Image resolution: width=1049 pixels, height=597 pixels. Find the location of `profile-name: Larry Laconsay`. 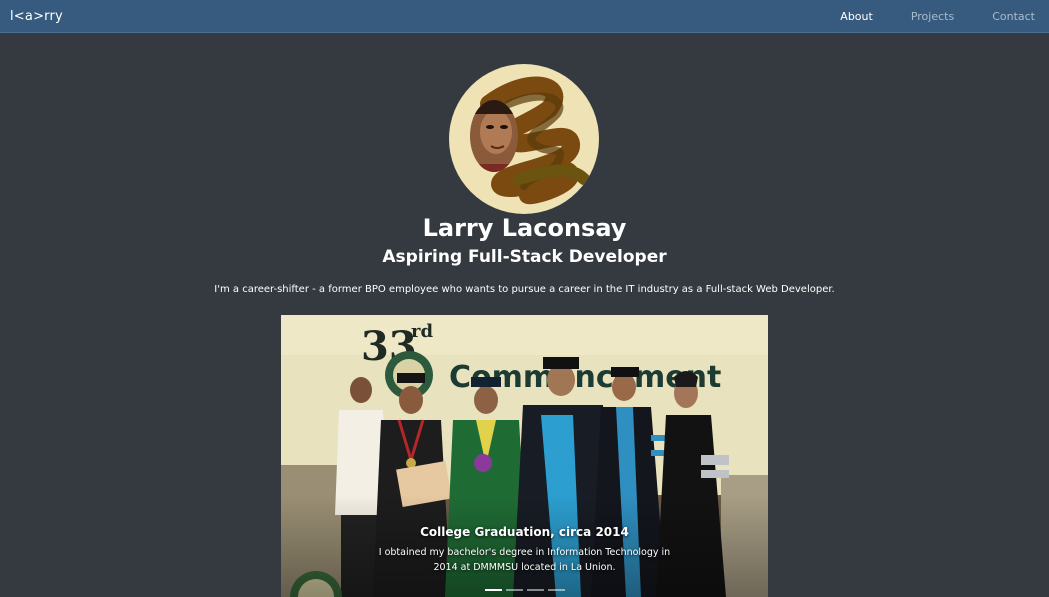

profile-name: Larry Laconsay is located at coordinates (524, 228).